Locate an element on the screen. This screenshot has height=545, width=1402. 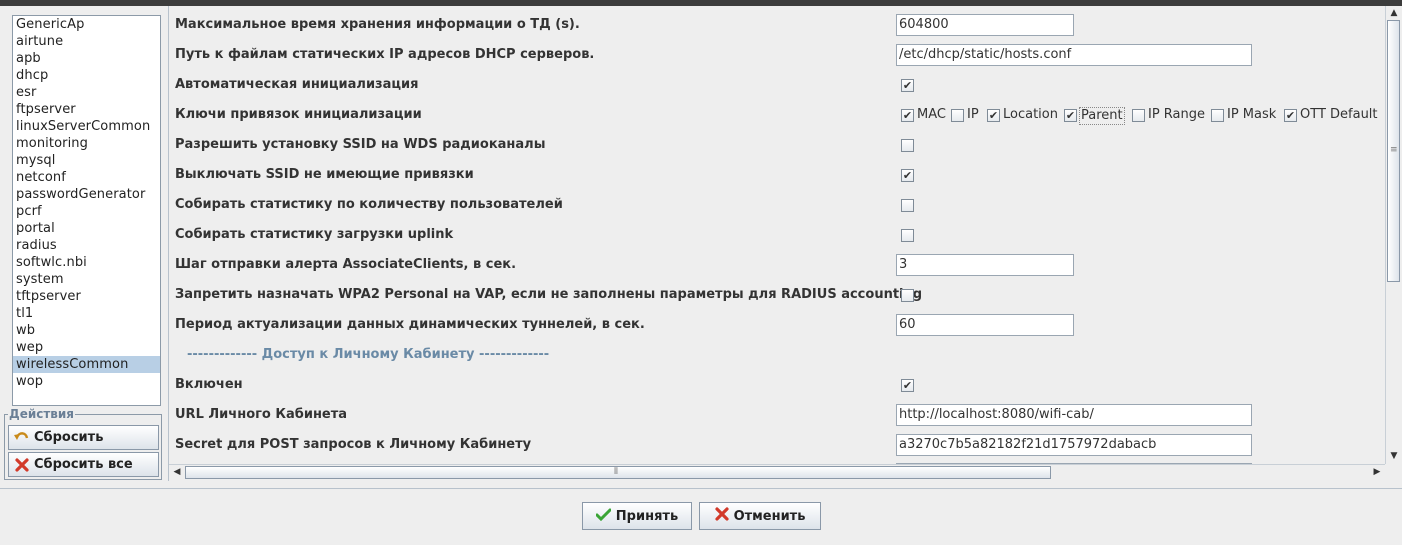
init-key-ip-label: IP is located at coordinates (973, 114).